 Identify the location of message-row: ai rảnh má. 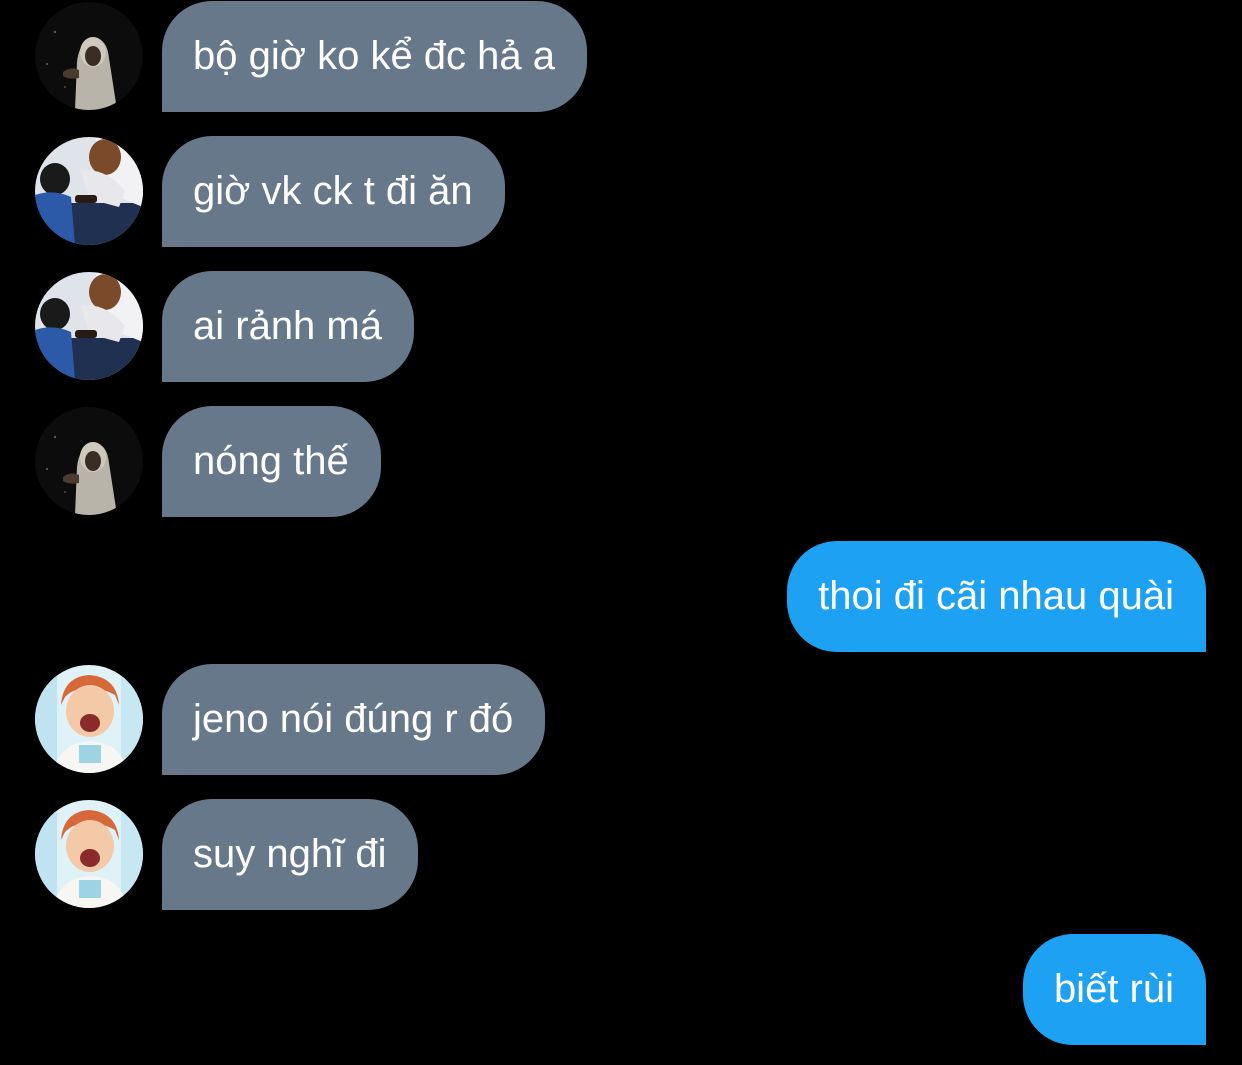
(621, 326).